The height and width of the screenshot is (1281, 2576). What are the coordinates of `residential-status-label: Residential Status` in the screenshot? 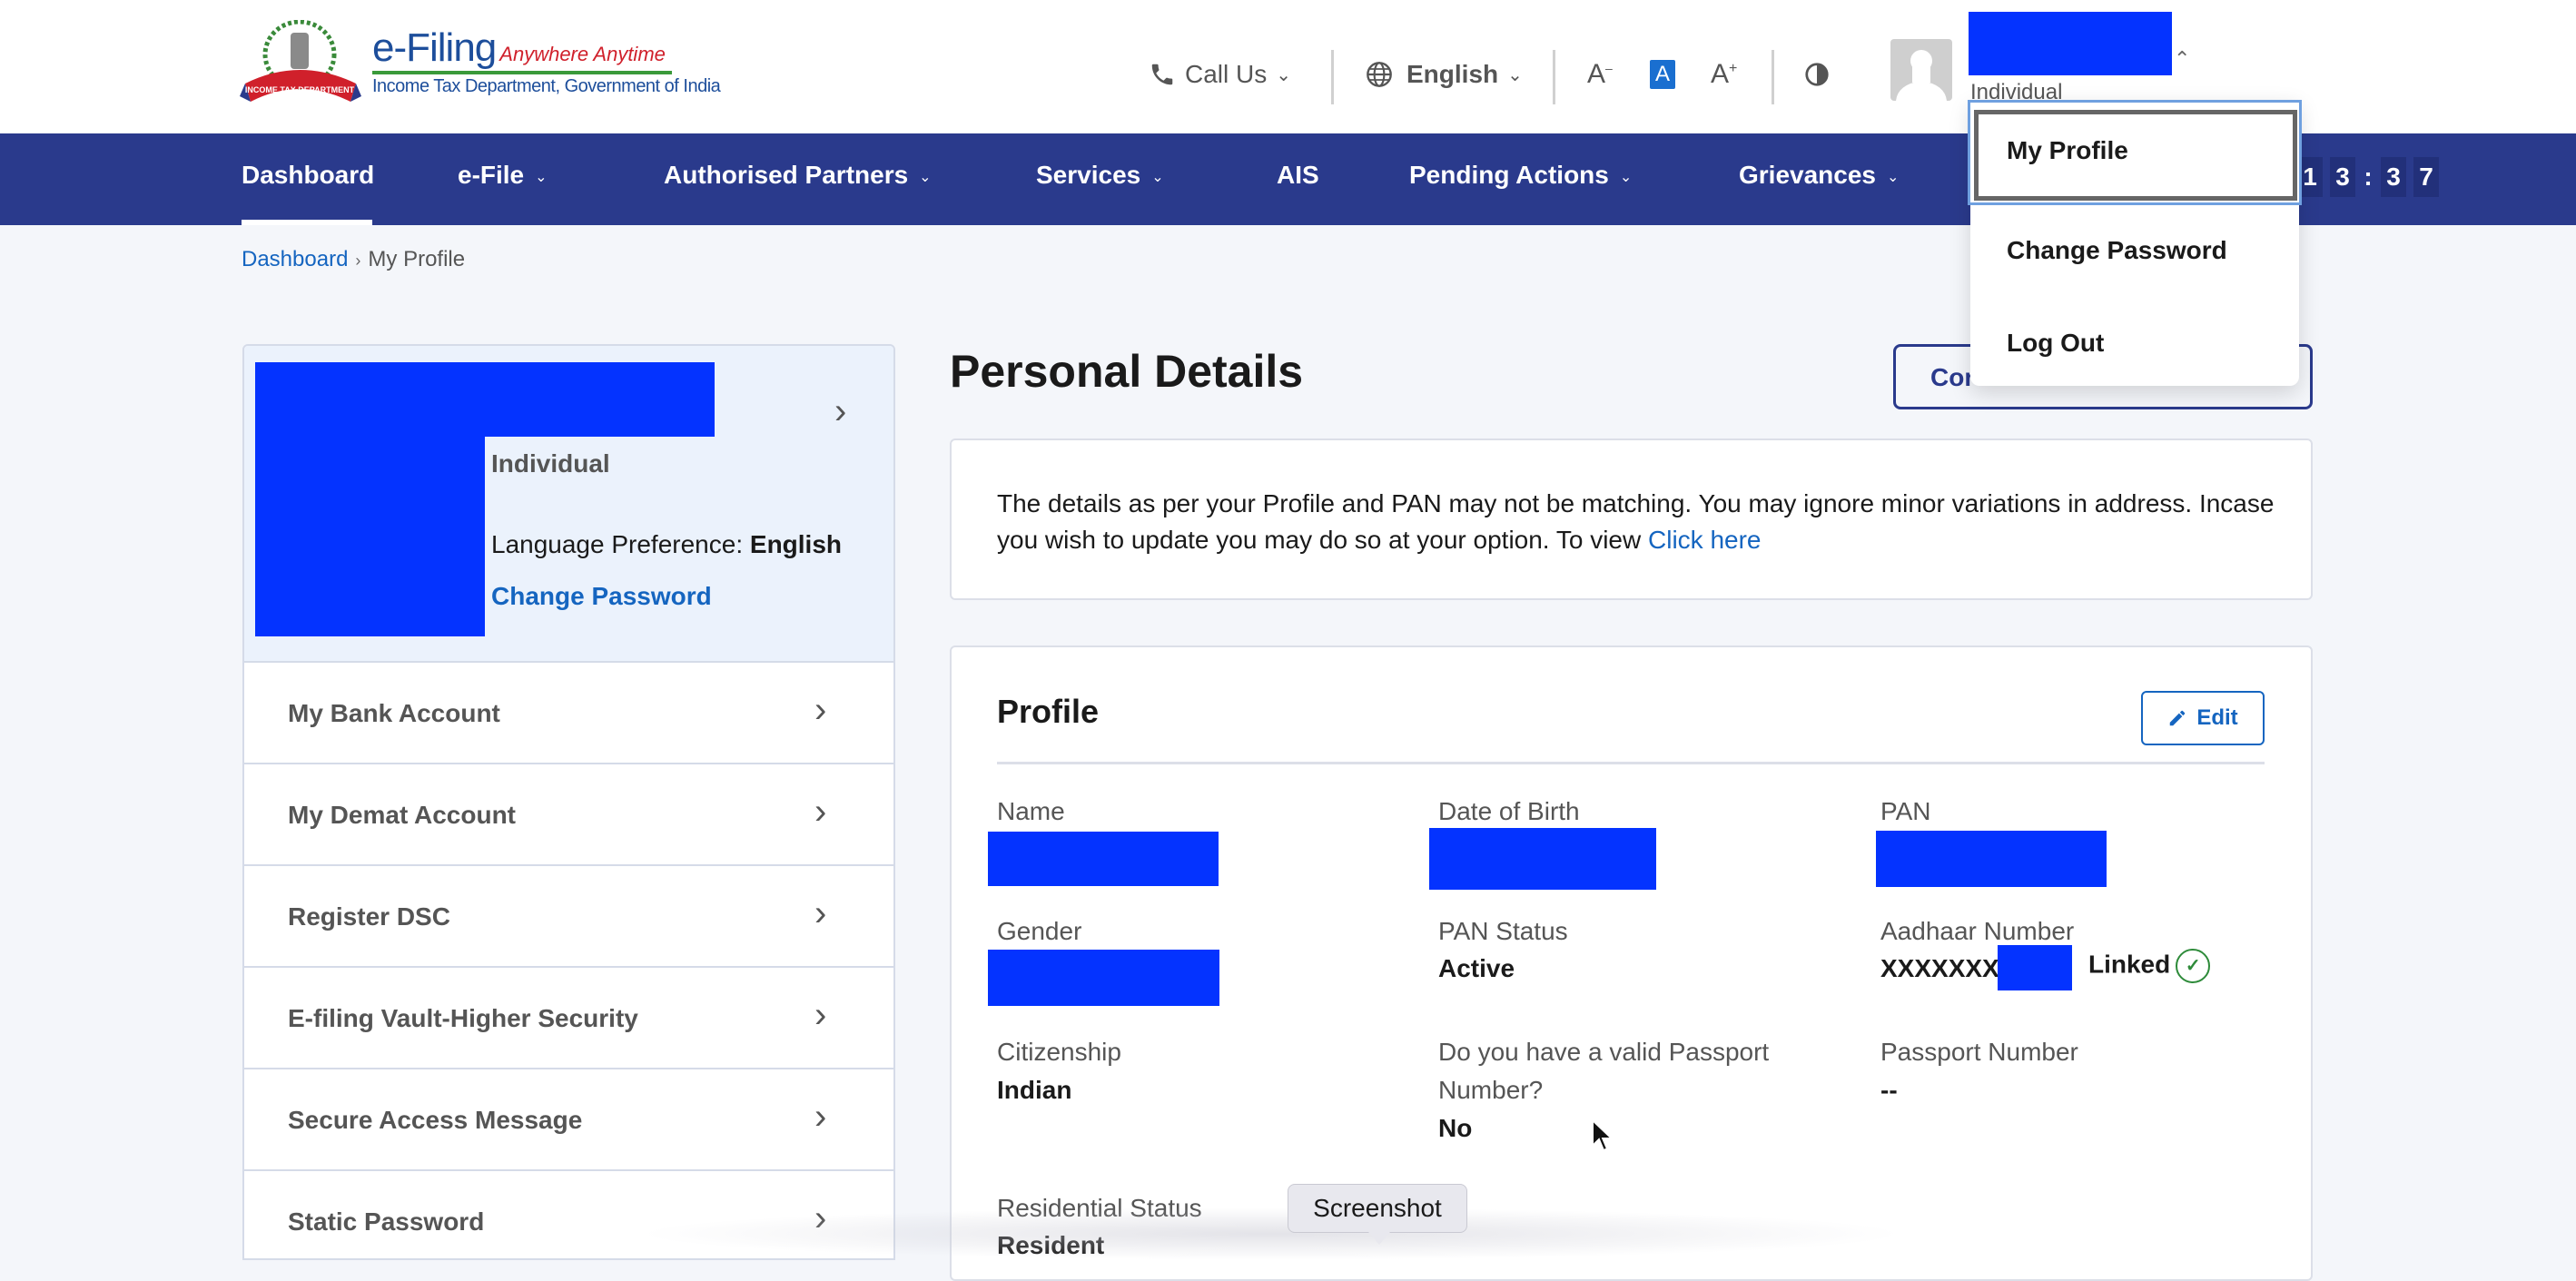 It's located at (1099, 1208).